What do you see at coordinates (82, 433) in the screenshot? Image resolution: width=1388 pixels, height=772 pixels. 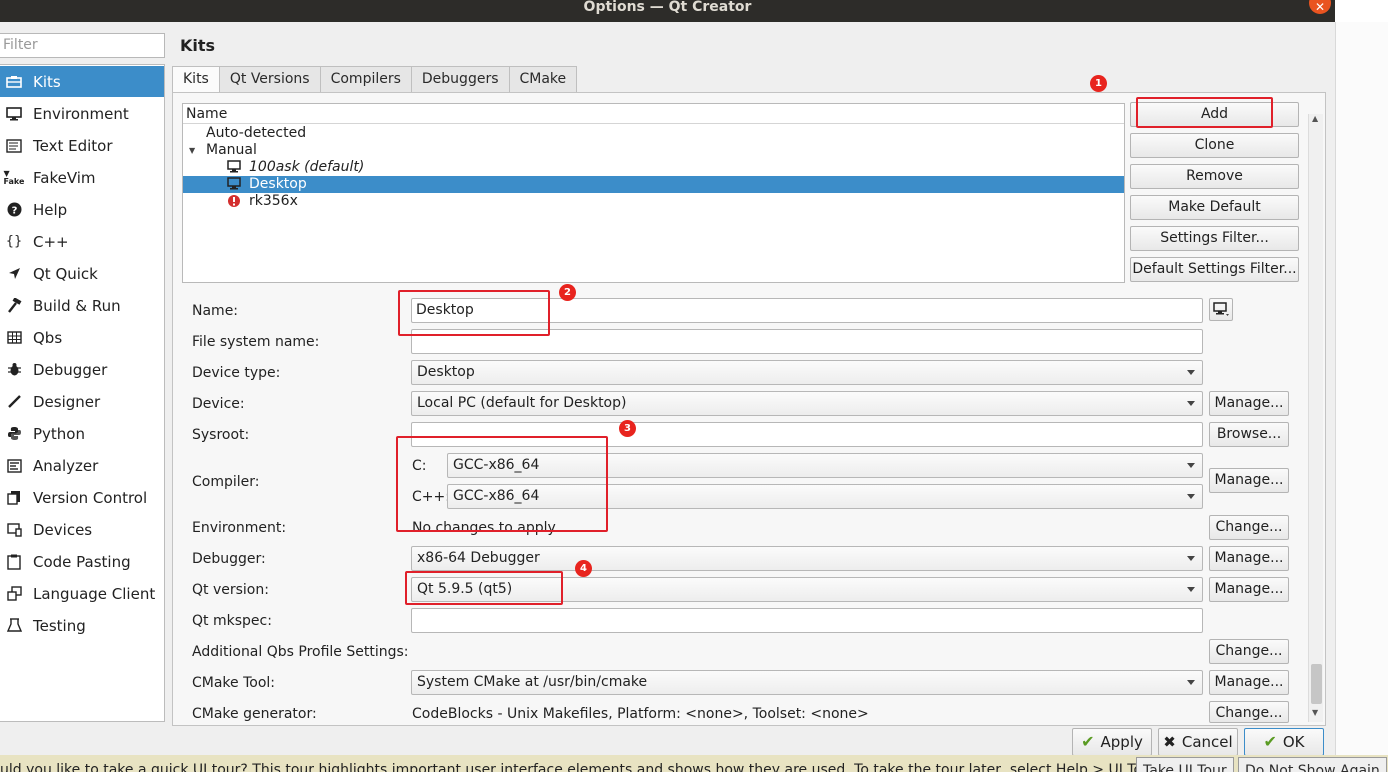 I see `sidebar-item-python: Python` at bounding box center [82, 433].